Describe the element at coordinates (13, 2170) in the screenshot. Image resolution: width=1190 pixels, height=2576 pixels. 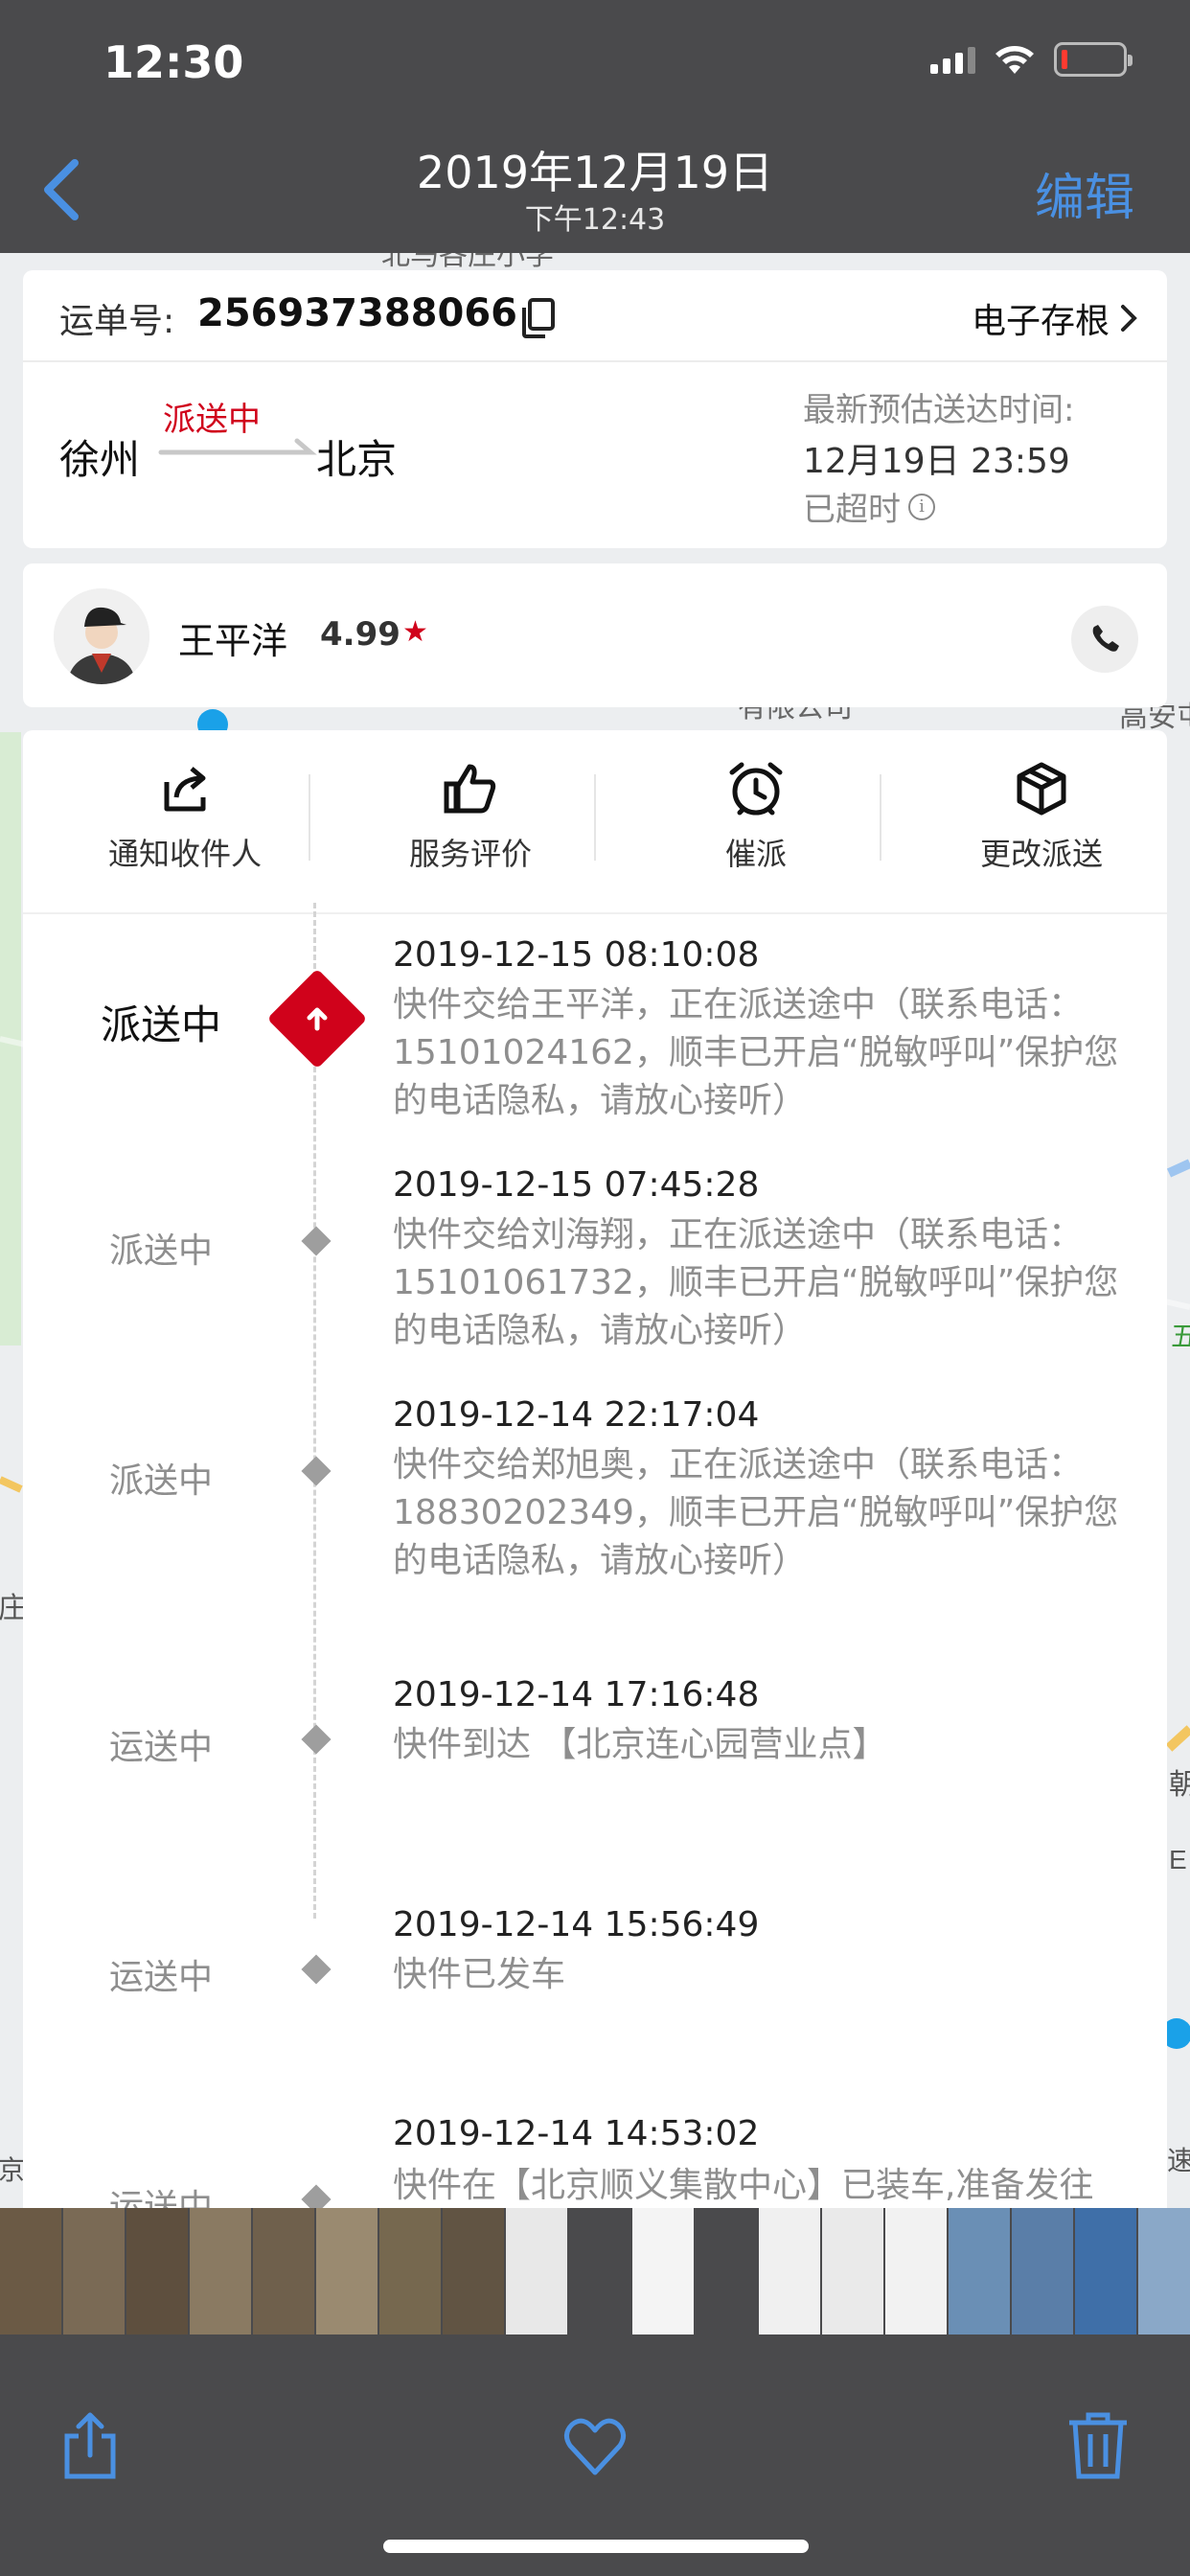
I see `map-label: 京` at that location.